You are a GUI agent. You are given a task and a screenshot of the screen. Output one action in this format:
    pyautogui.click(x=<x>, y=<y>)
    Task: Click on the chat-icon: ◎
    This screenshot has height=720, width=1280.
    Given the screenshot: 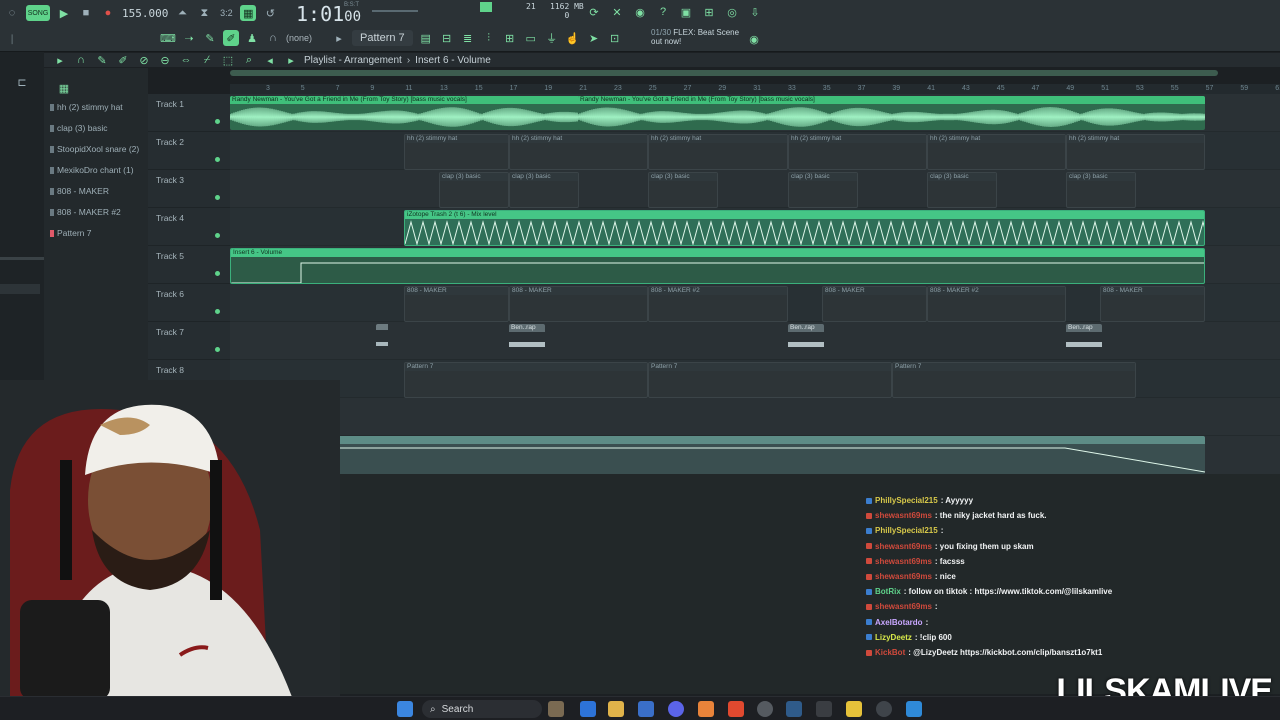 What is the action you would take?
    pyautogui.click(x=732, y=12)
    